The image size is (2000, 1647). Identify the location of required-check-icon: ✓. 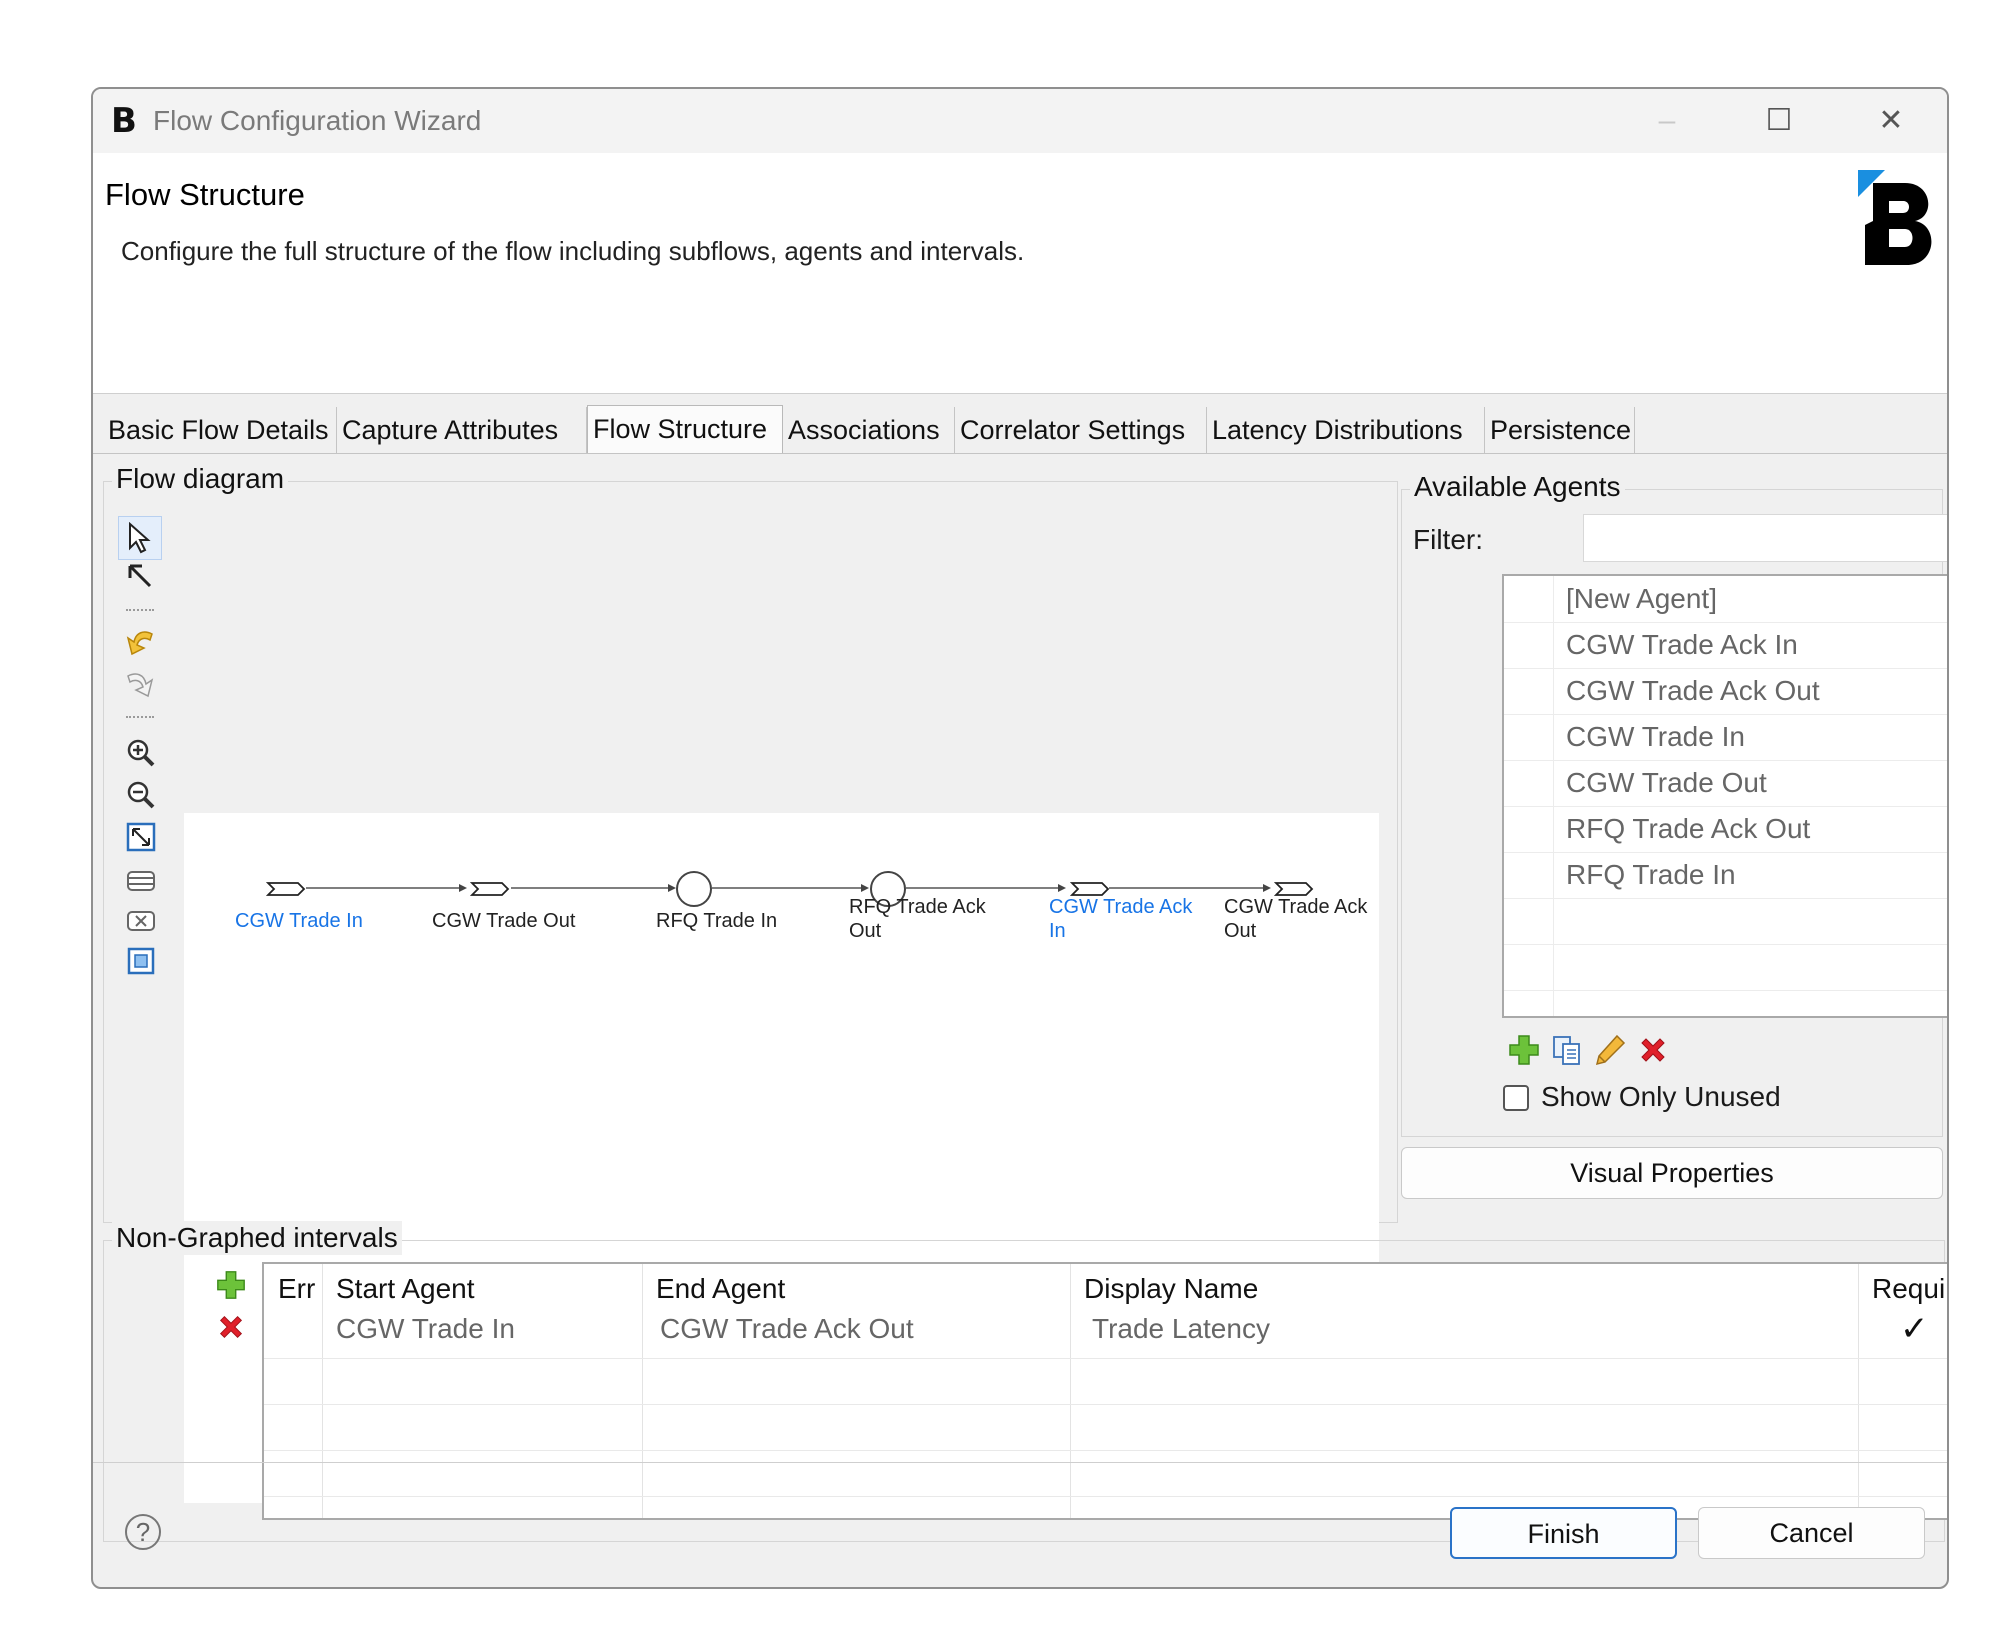
(1914, 1329).